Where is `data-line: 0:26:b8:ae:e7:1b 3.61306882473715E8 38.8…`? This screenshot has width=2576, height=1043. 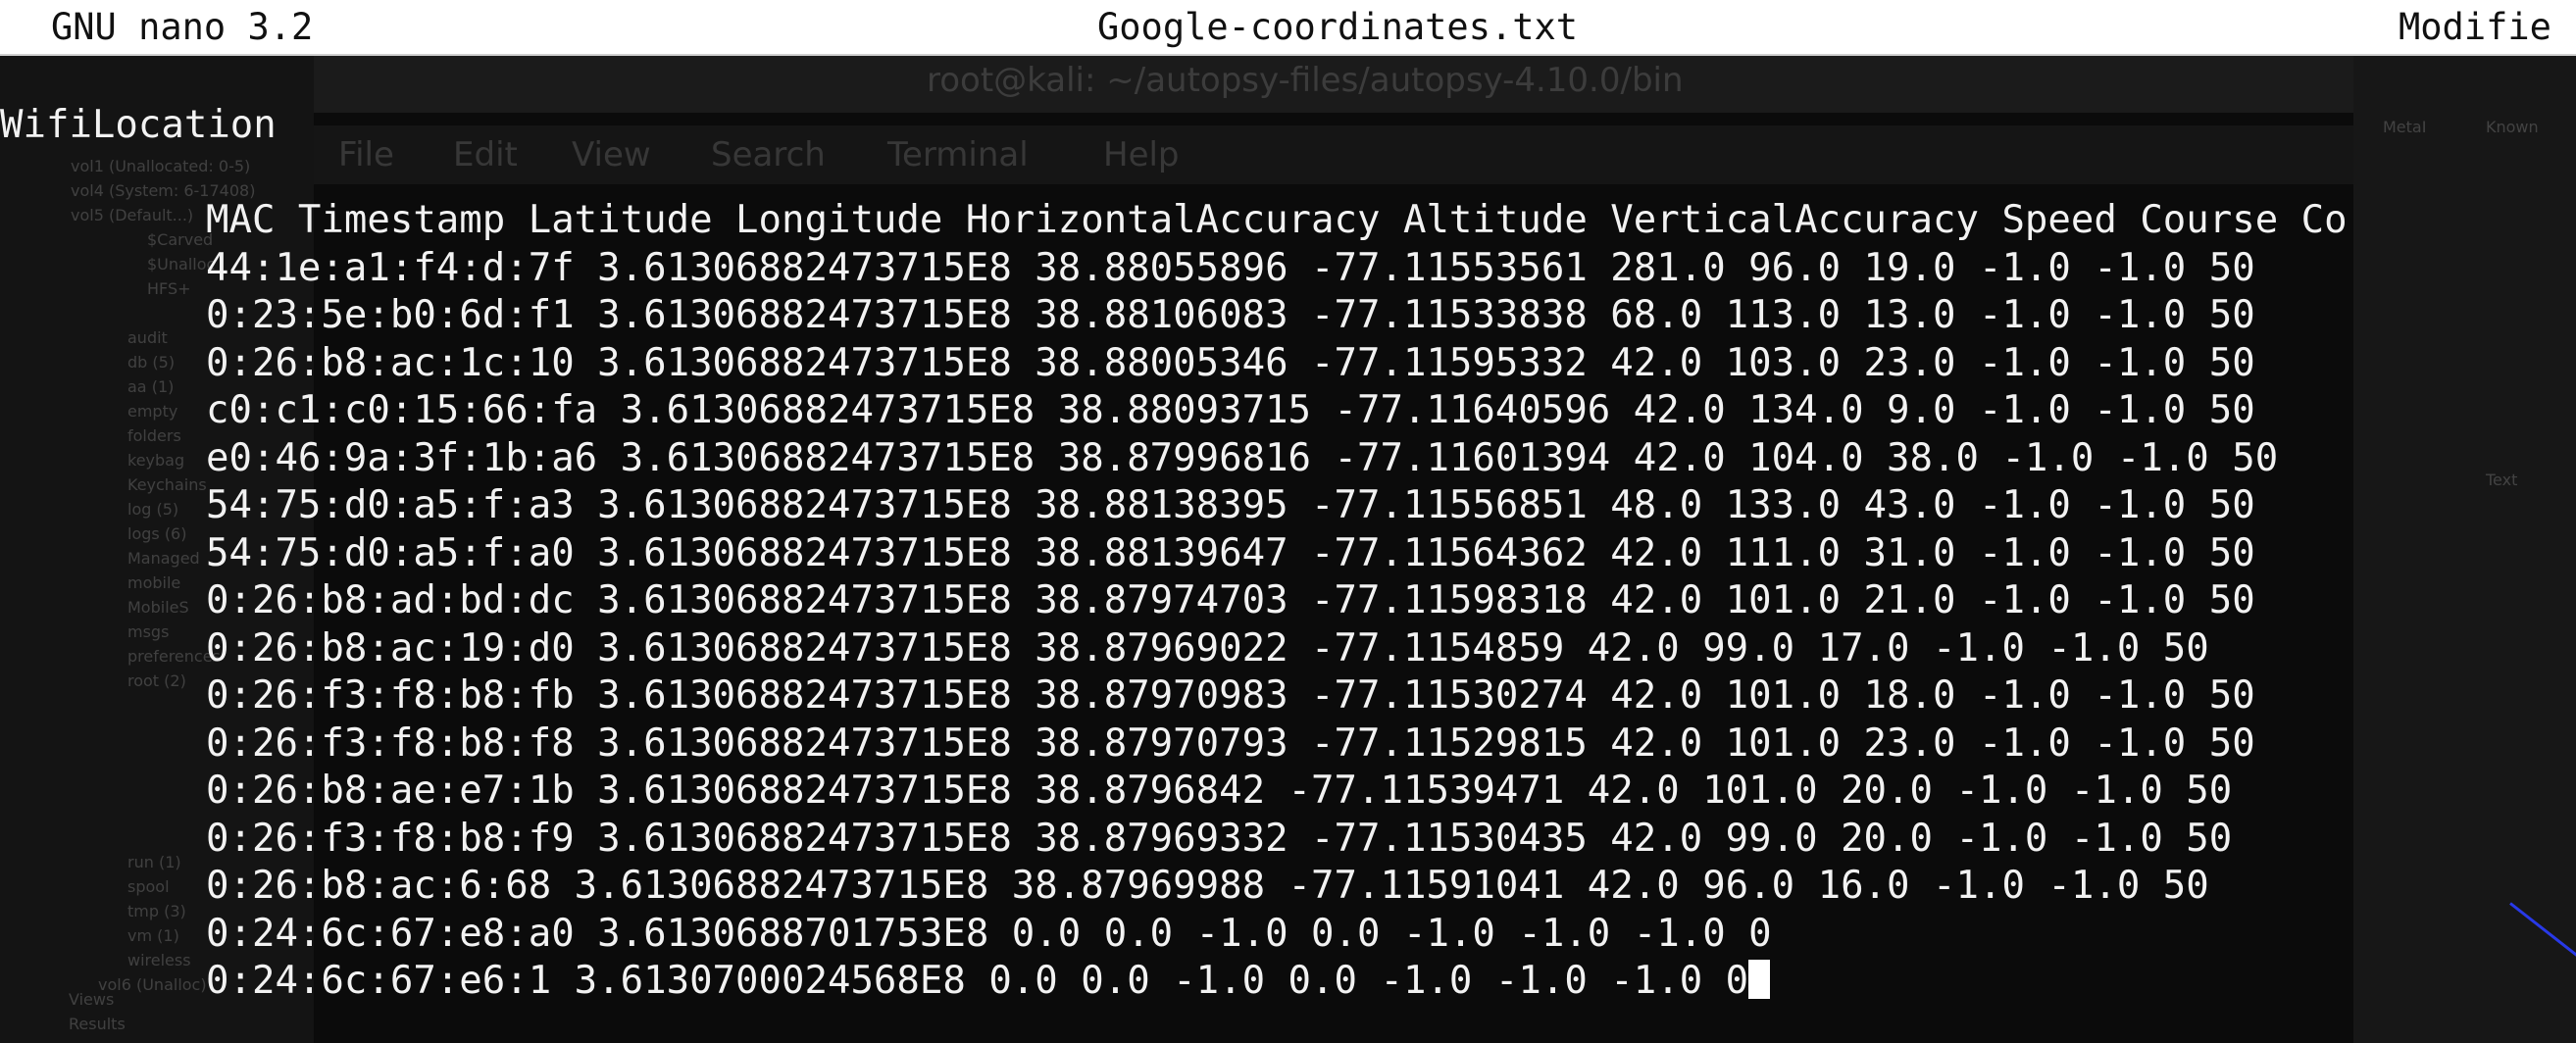 data-line: 0:26:b8:ae:e7:1b 3.61306882473715E8 38.8… is located at coordinates (1220, 791).